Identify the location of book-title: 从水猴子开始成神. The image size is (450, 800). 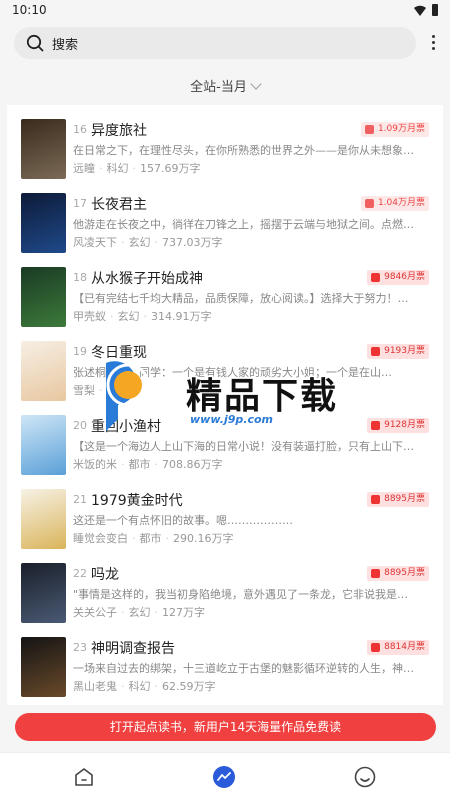
(147, 278).